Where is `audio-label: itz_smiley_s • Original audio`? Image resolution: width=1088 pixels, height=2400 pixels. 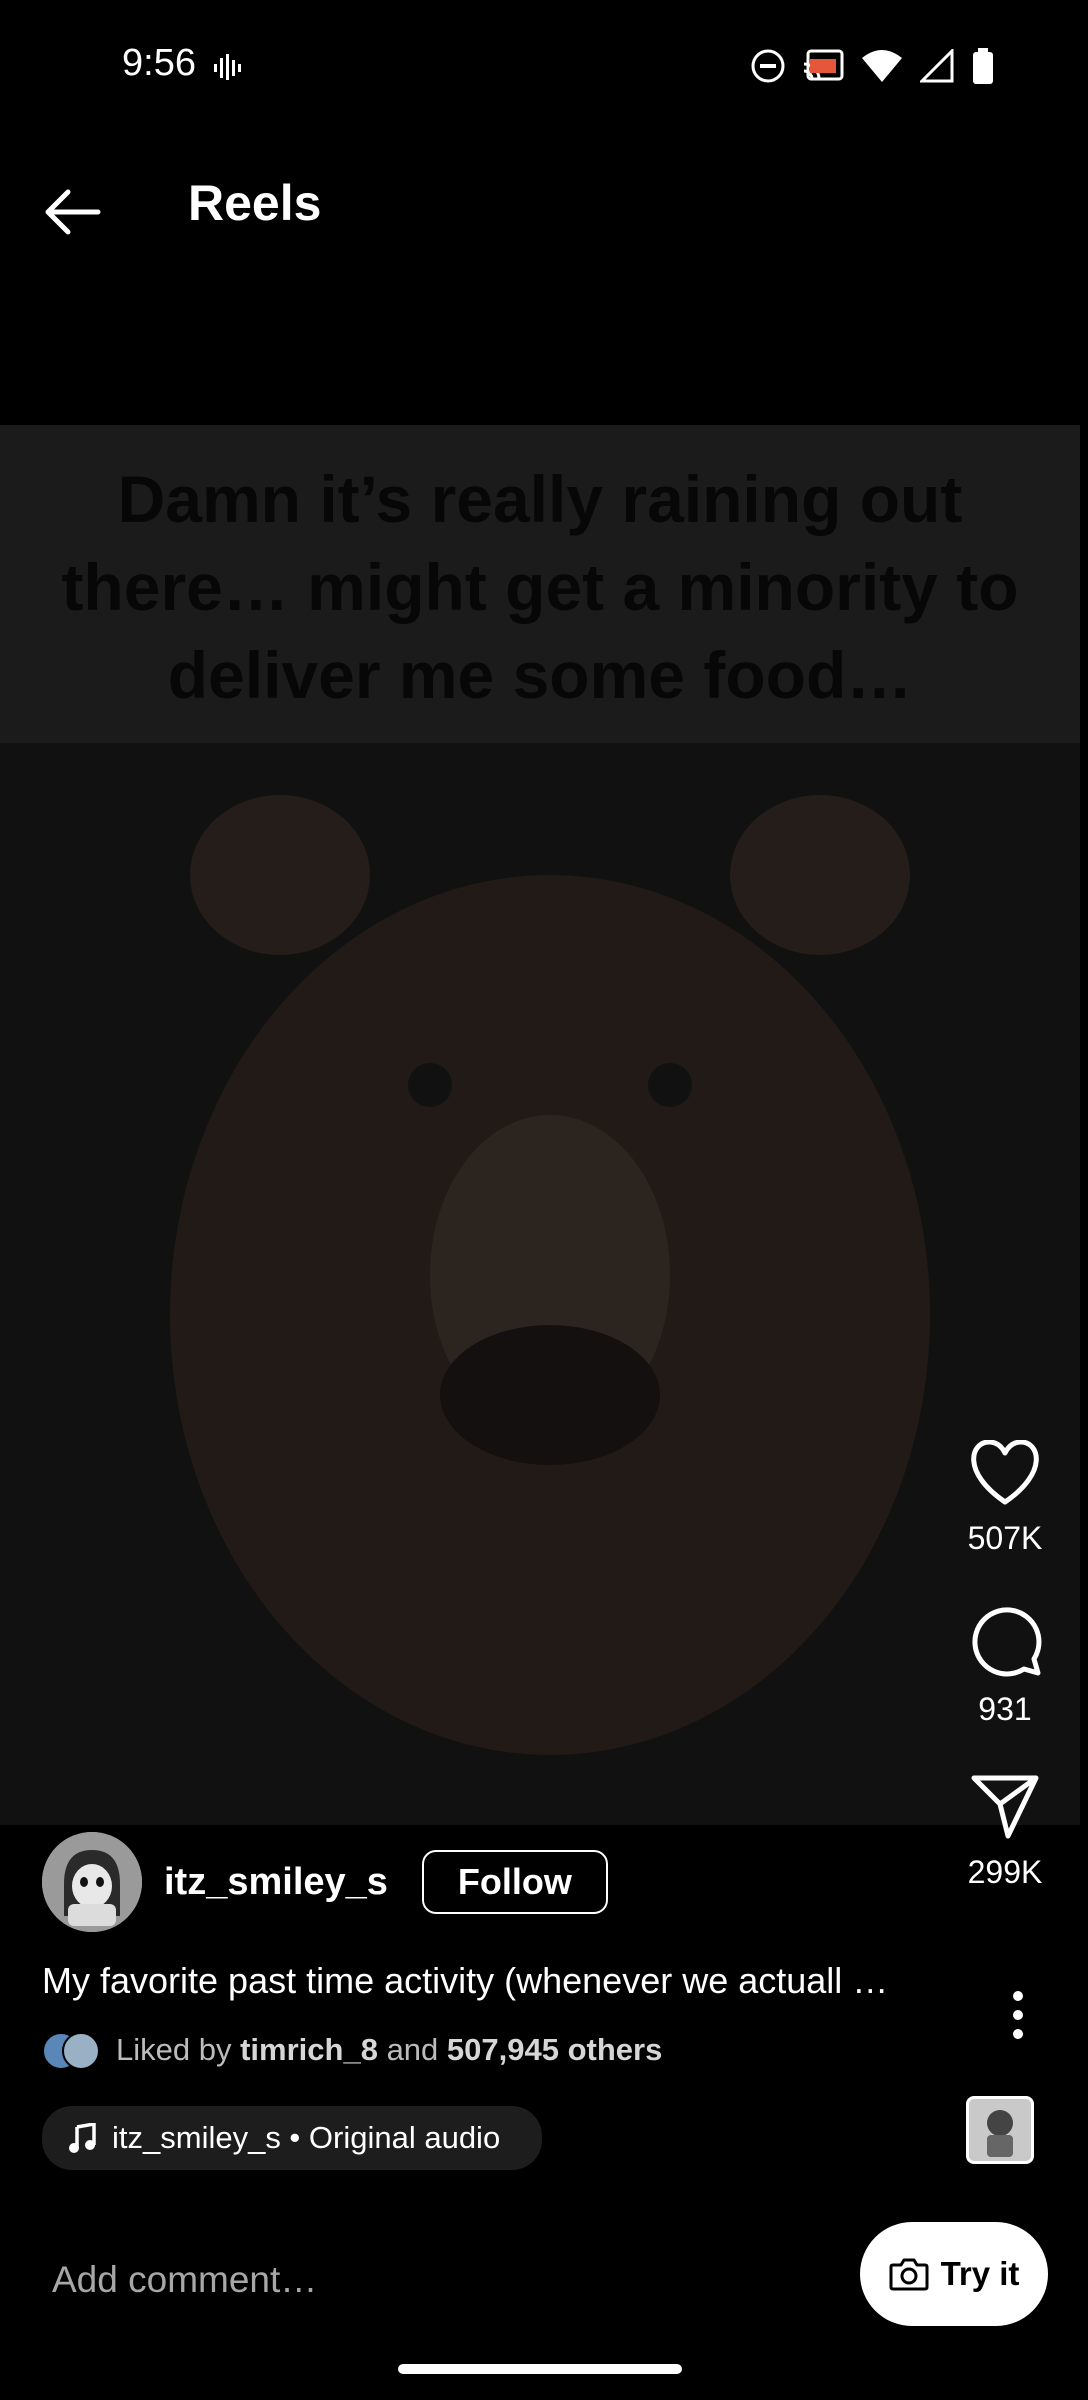 audio-label: itz_smiley_s • Original audio is located at coordinates (306, 2137).